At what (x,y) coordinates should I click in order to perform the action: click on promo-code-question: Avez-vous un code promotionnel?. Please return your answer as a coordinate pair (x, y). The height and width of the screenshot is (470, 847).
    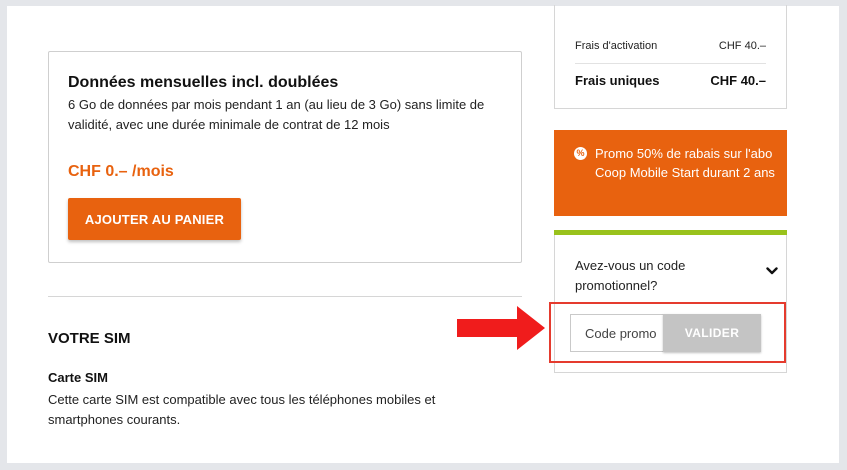
    Looking at the image, I should click on (660, 276).